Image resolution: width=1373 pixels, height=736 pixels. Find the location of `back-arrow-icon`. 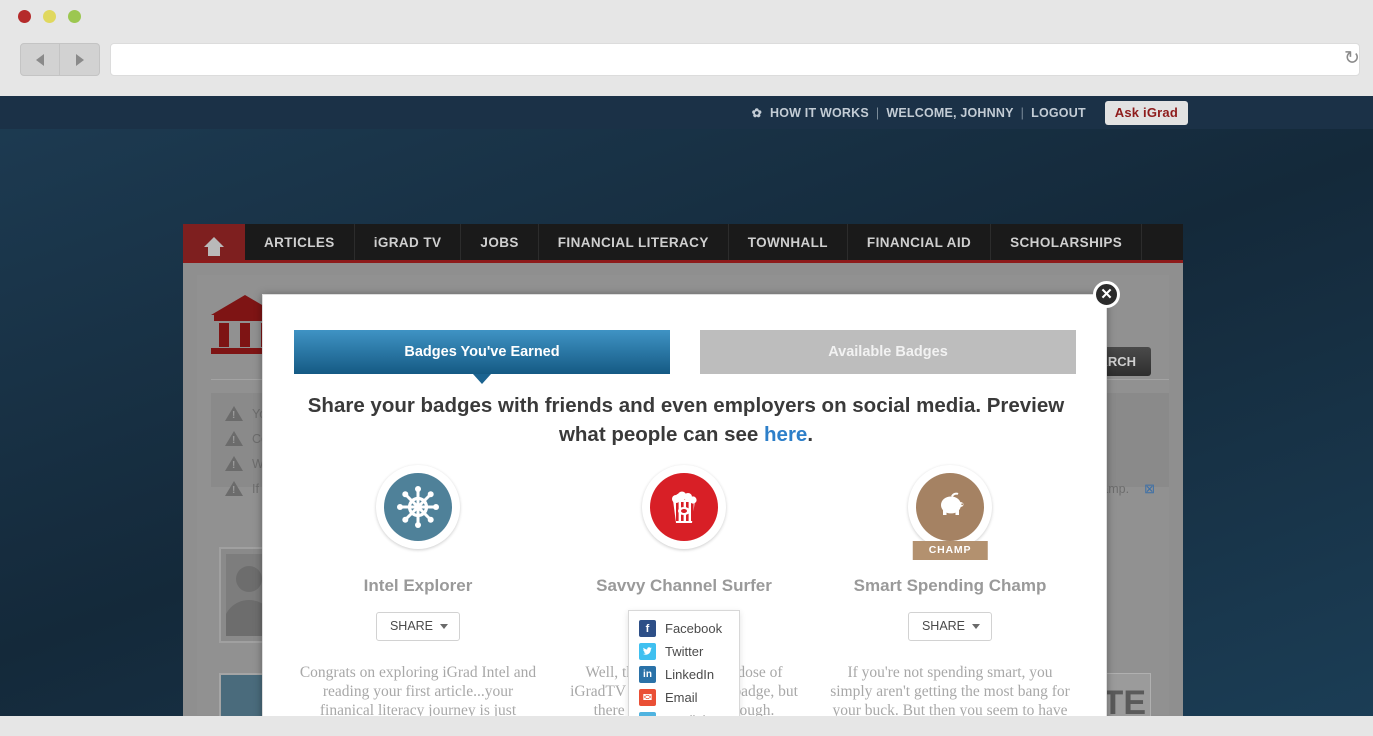

back-arrow-icon is located at coordinates (40, 59).